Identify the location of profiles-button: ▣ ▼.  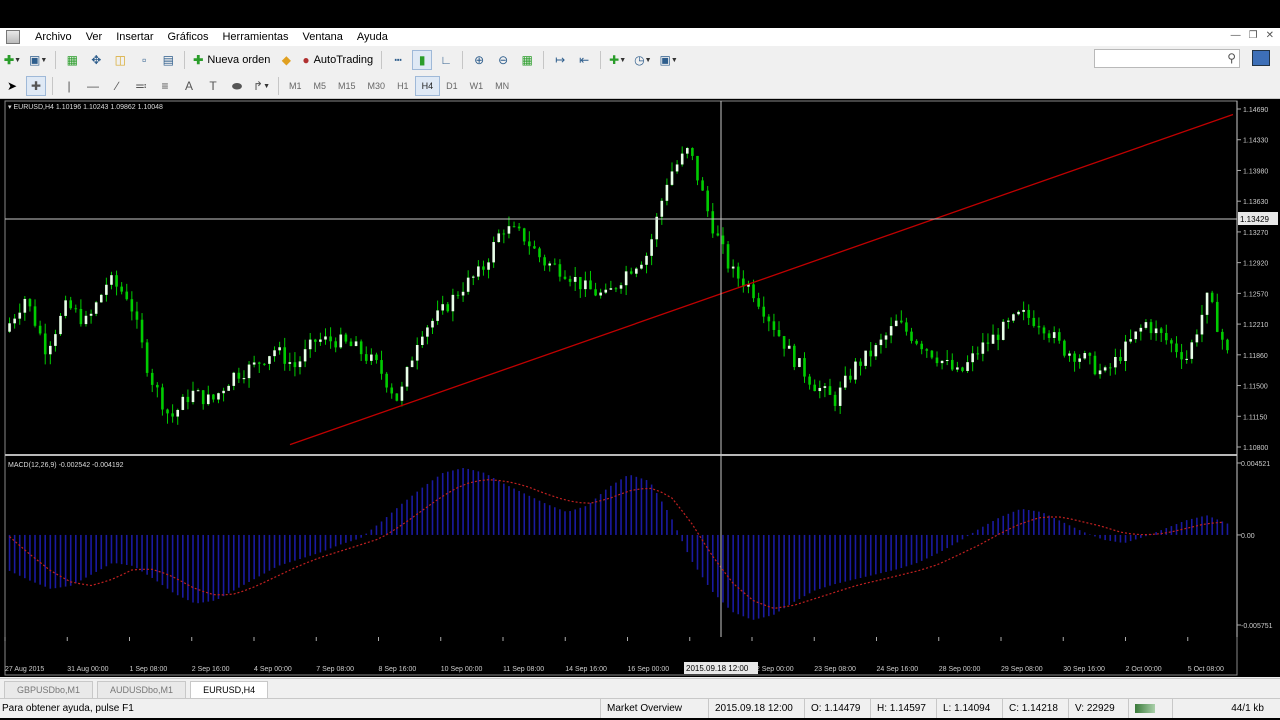
(38, 60).